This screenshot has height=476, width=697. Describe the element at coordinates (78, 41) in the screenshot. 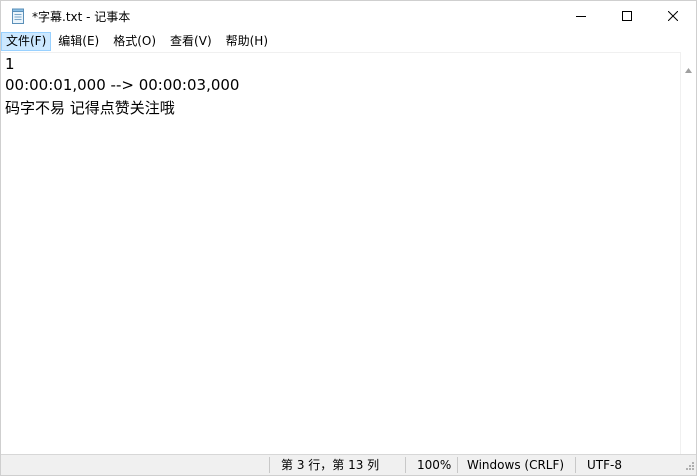

I see `menu-edit: 编辑(E)` at that location.